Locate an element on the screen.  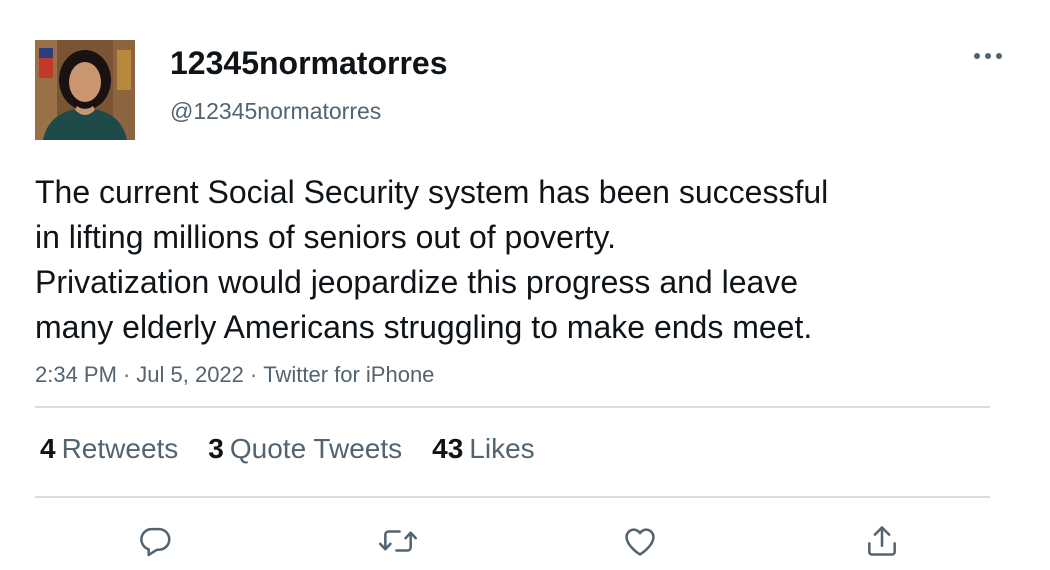
quote-tweets-count: 3 is located at coordinates (216, 448).